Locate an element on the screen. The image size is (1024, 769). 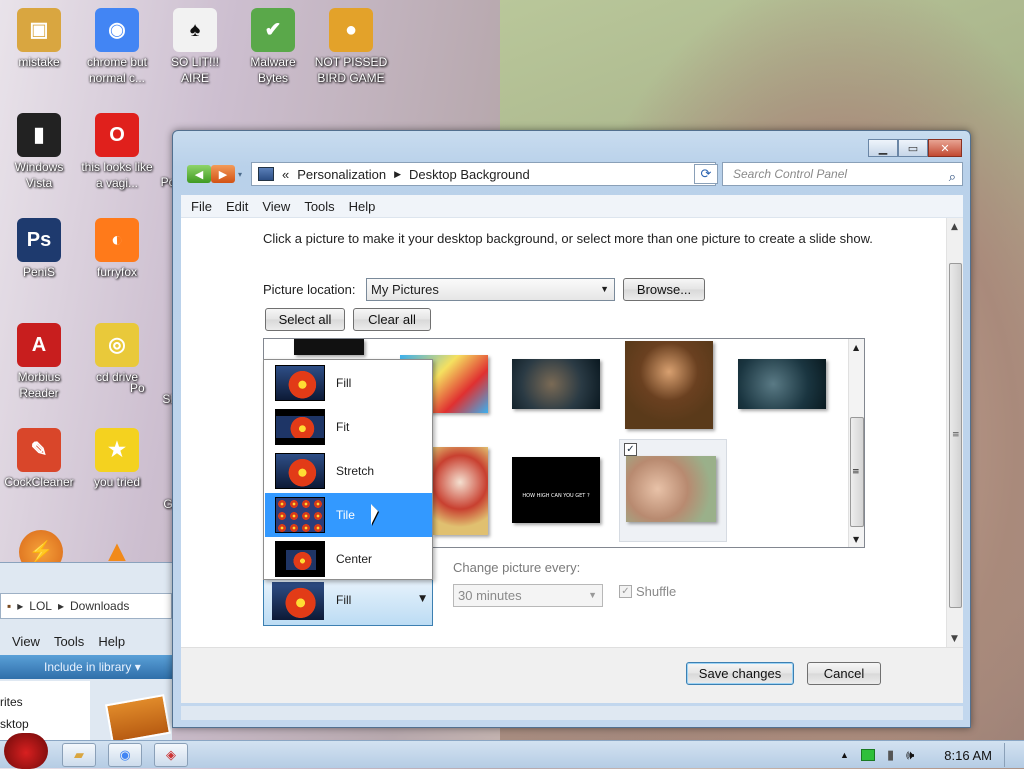
select-all-button: Select all is located at coordinates (305, 319).